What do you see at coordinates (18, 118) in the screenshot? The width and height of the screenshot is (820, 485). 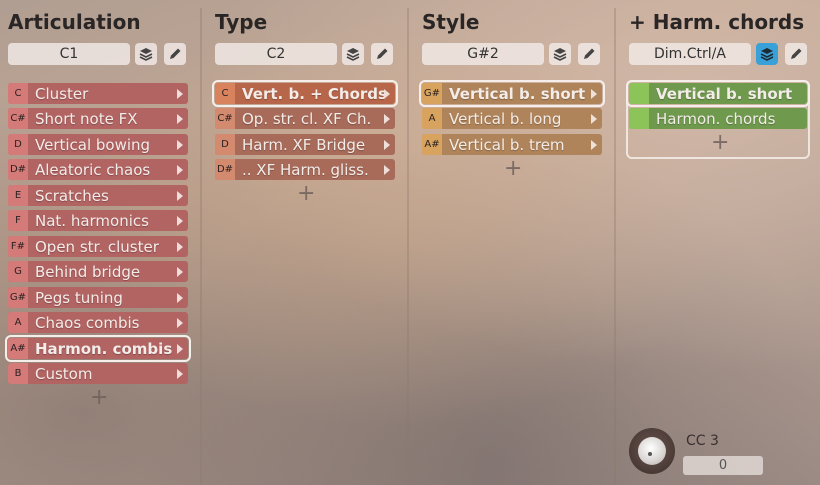 I see `key-badge: C#` at bounding box center [18, 118].